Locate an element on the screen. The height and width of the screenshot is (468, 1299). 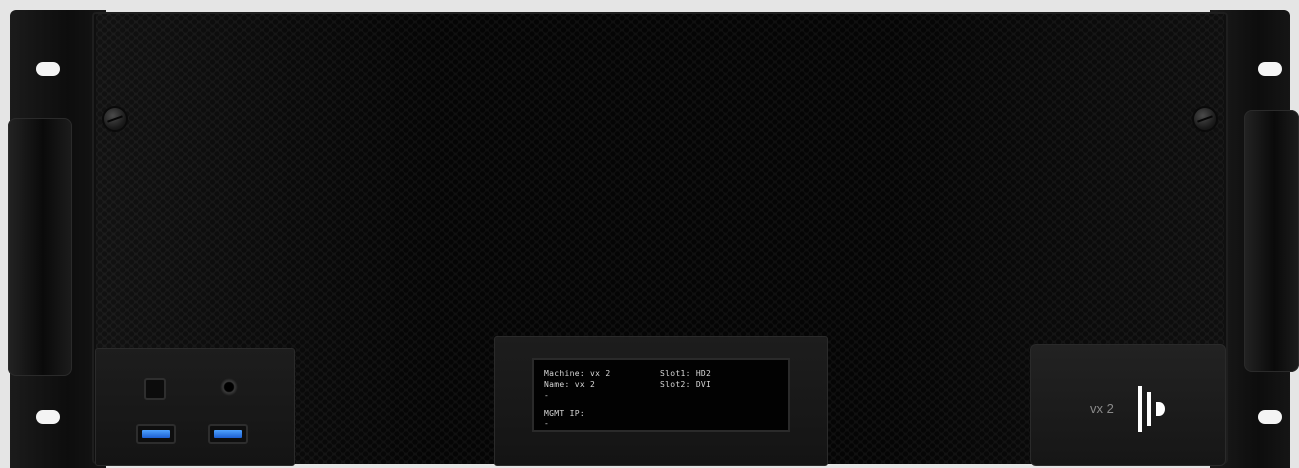
power-button-icon is located at coordinates (155, 389).